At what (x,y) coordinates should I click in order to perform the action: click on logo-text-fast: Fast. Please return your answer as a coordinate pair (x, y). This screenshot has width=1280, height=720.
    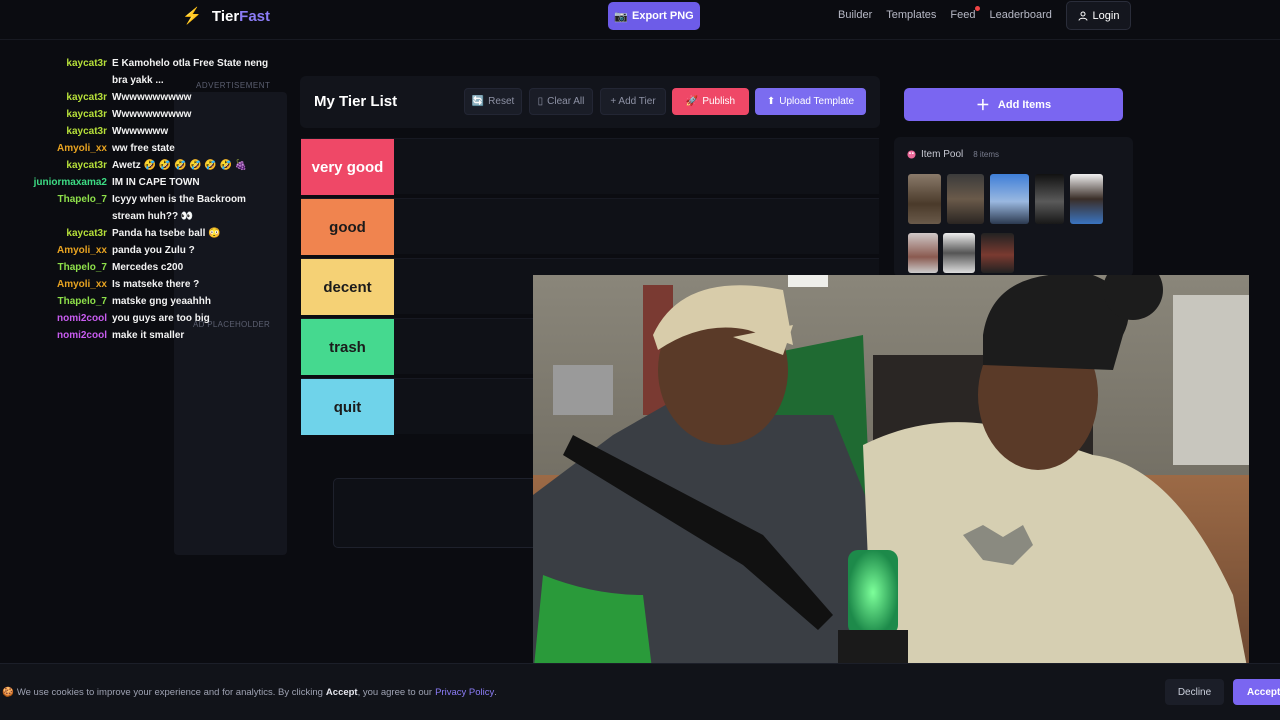
    Looking at the image, I should click on (255, 16).